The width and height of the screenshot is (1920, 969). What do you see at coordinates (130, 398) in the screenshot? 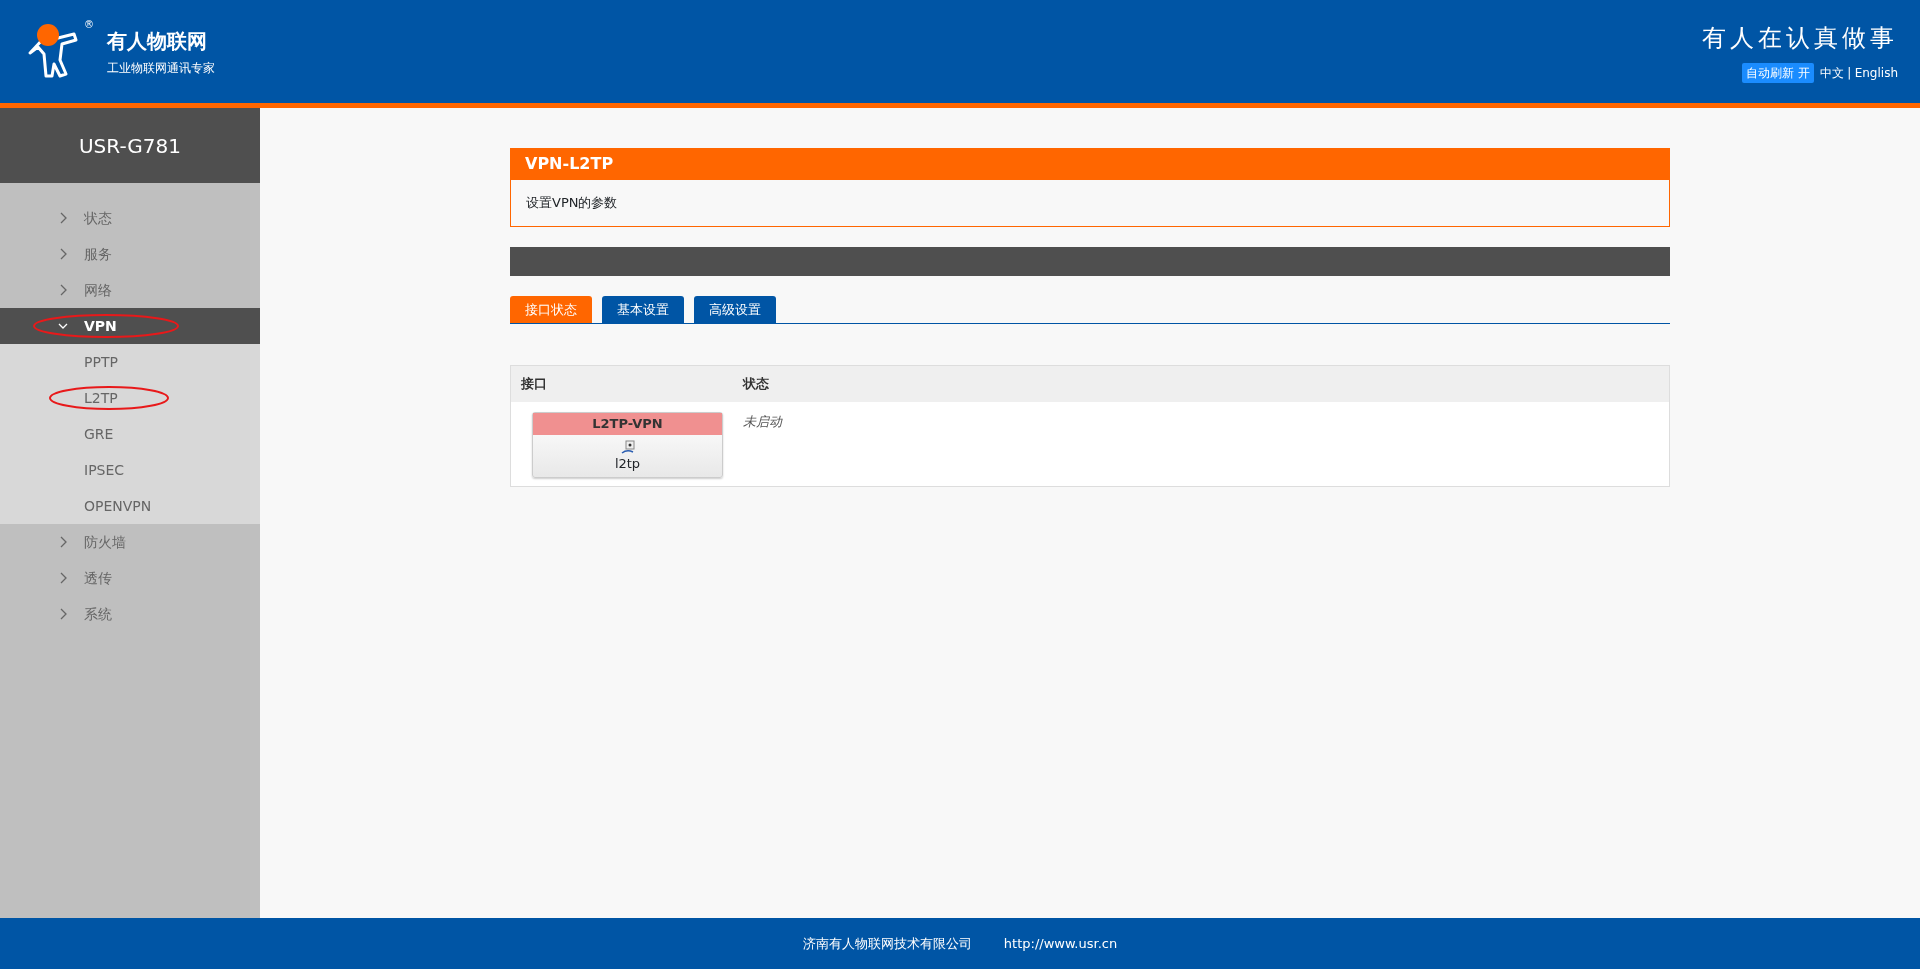
I see `sidebar-subitem: L2TP` at bounding box center [130, 398].